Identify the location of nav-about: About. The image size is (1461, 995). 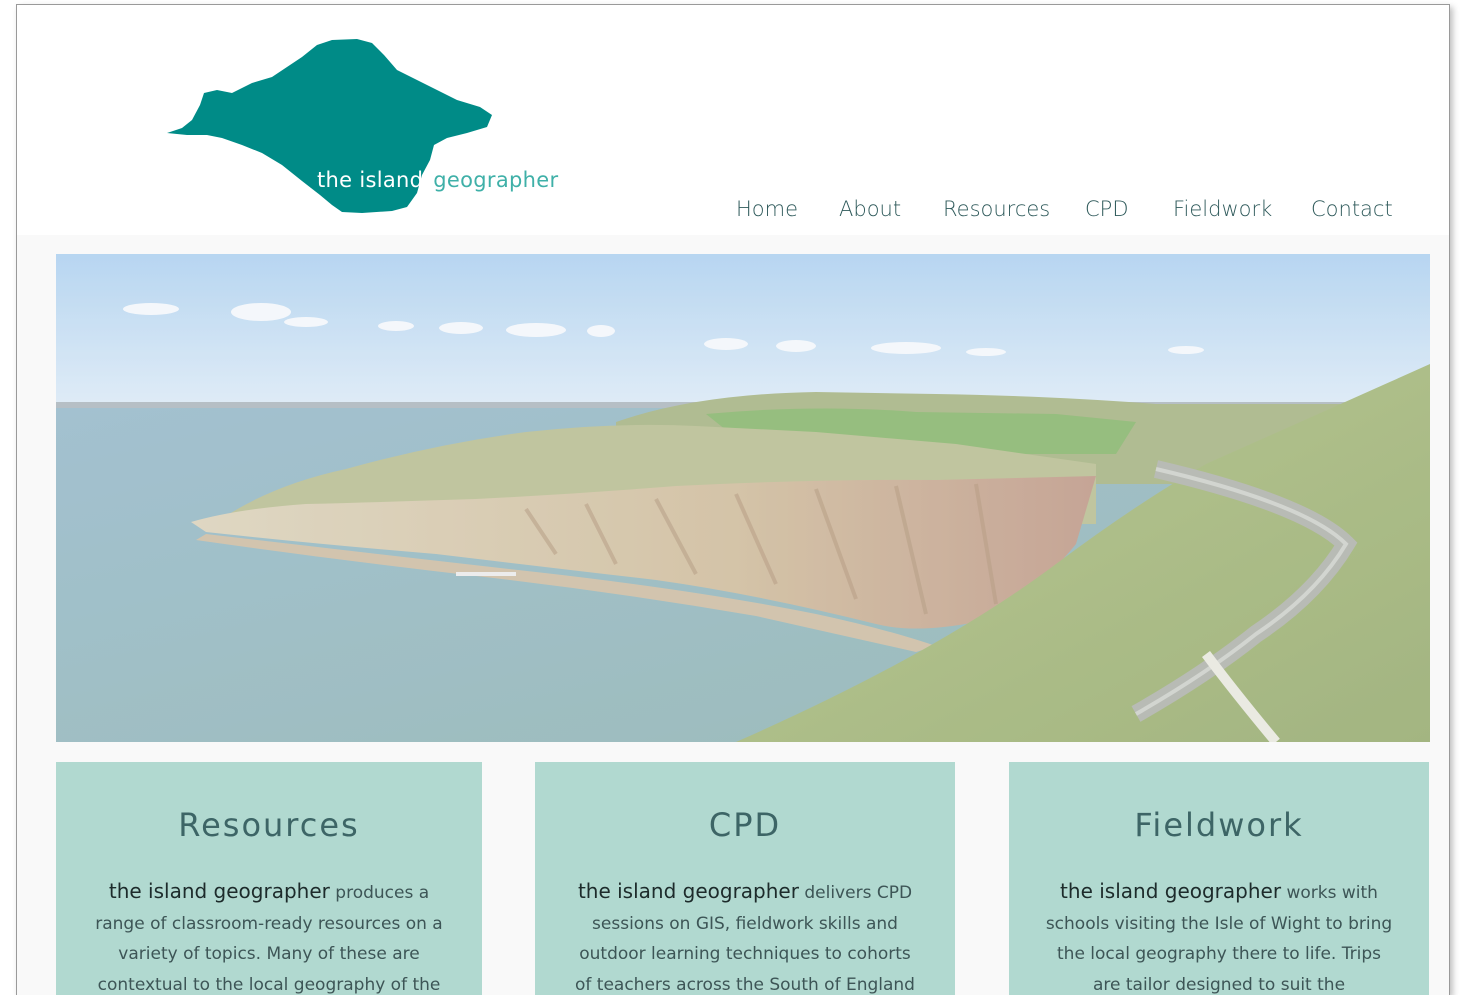
(870, 209).